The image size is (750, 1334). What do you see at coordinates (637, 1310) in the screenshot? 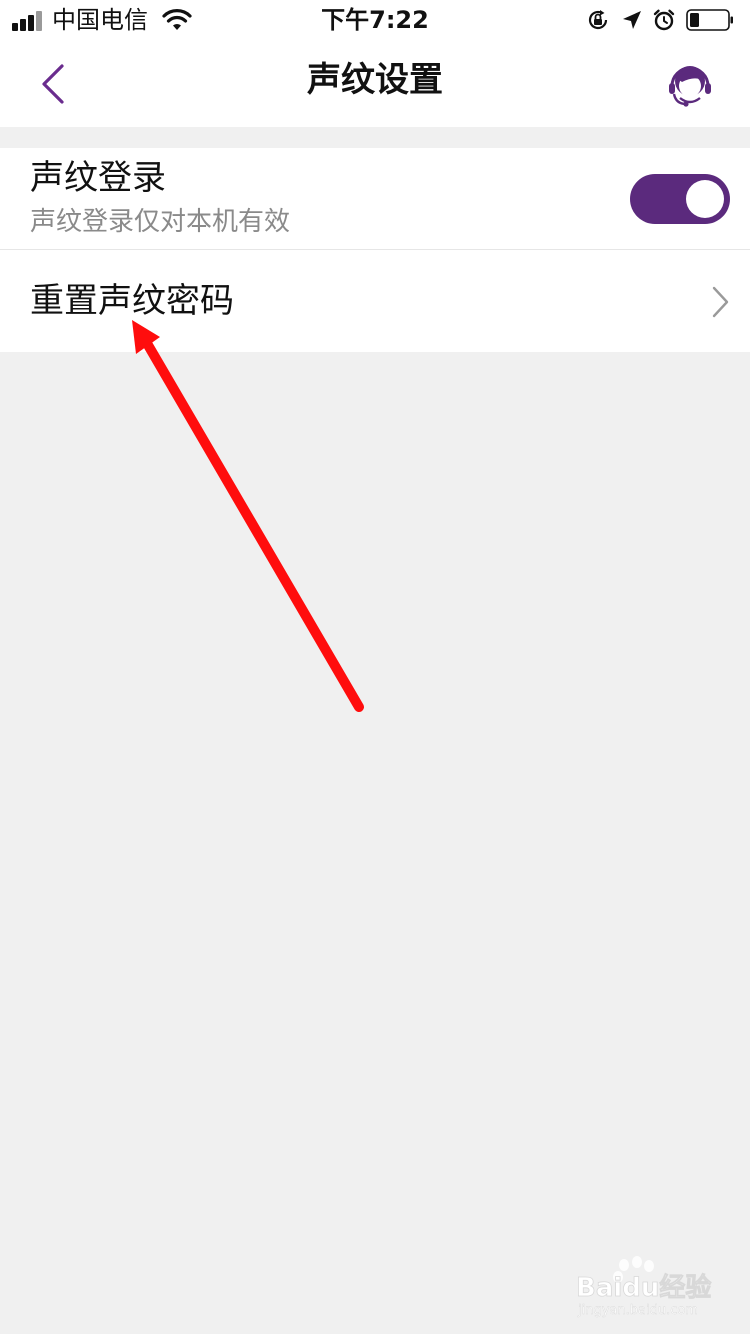
I see `watermark-url: jingyan.baidu.com` at bounding box center [637, 1310].